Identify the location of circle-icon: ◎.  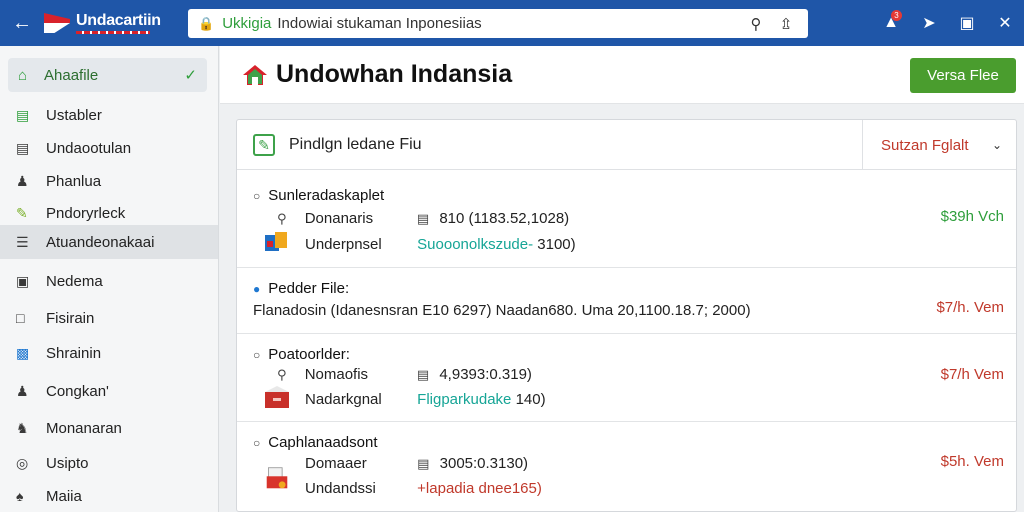
(22, 462).